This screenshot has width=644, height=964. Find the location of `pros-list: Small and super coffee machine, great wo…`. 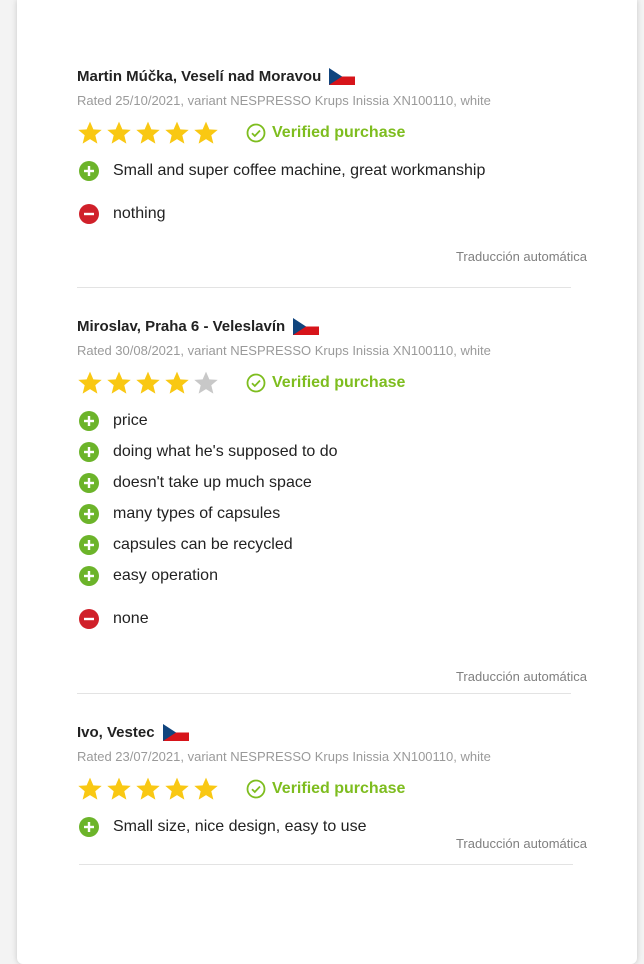

pros-list: Small and super coffee machine, great wo… is located at coordinates (332, 170).